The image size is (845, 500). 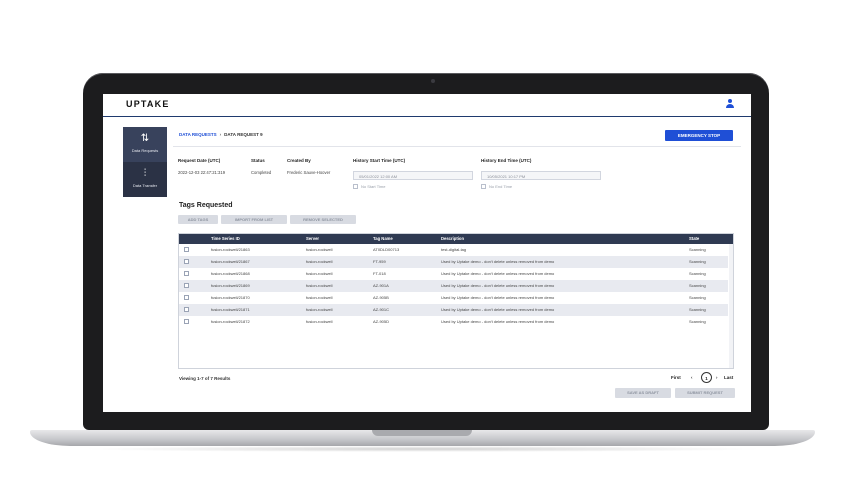 I want to click on column-header-description: Description, so click(x=452, y=239).